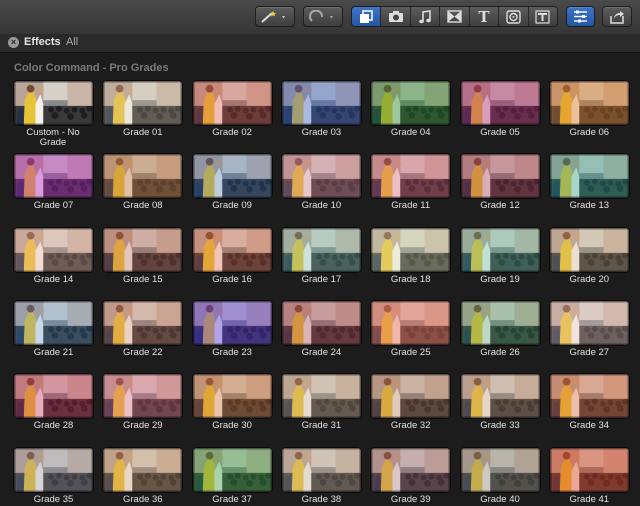  I want to click on effect-tile: Grade 11, so click(411, 188).